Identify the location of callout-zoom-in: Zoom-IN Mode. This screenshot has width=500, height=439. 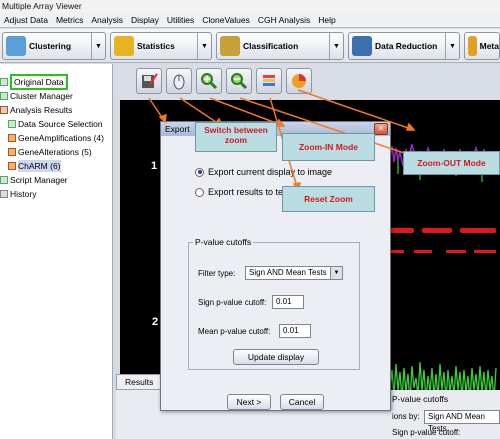
(328, 147).